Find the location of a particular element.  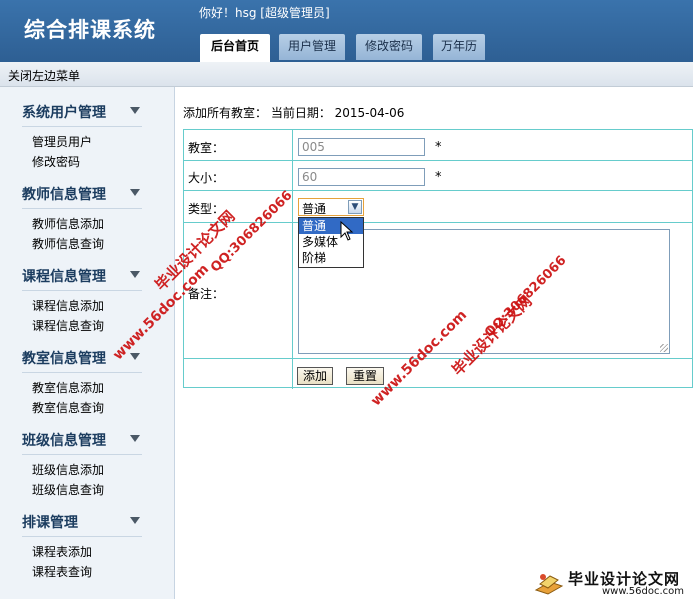

reset-button: 重置 is located at coordinates (365, 376).